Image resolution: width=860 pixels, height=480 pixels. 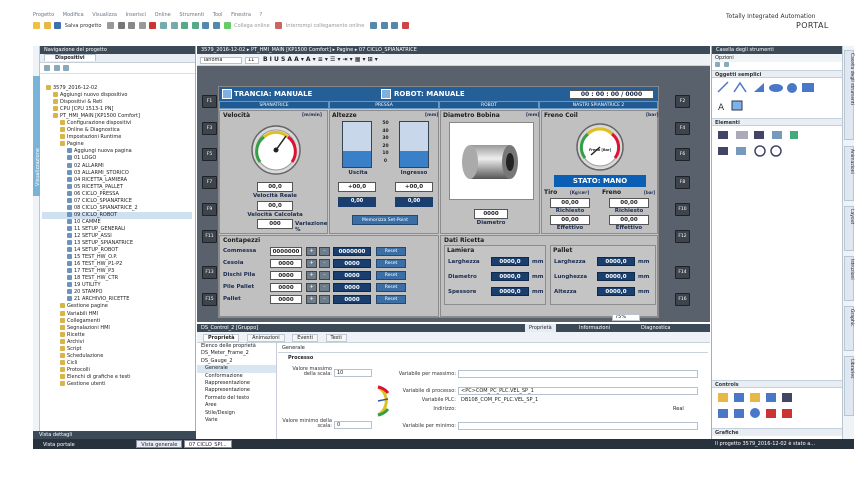 I want to click on function-key-f16: F16, so click(x=682, y=299).